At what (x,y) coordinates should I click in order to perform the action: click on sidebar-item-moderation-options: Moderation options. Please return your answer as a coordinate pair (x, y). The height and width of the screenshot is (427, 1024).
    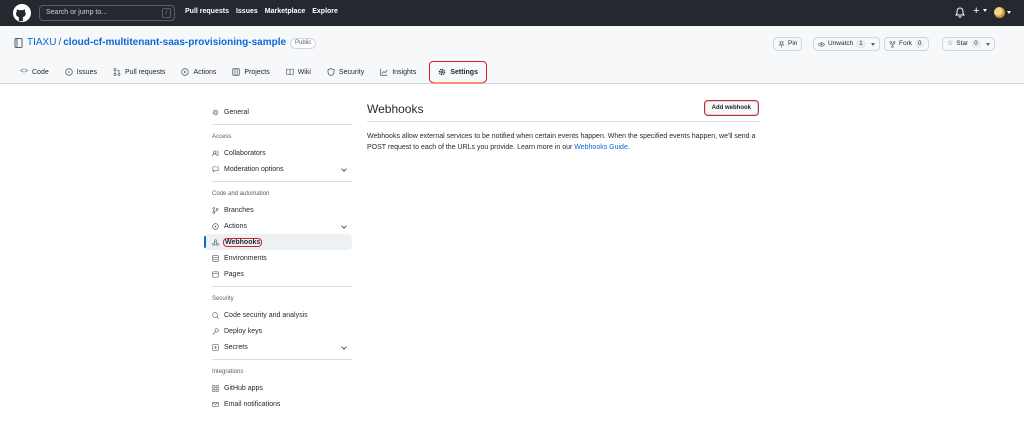
    Looking at the image, I should click on (278, 169).